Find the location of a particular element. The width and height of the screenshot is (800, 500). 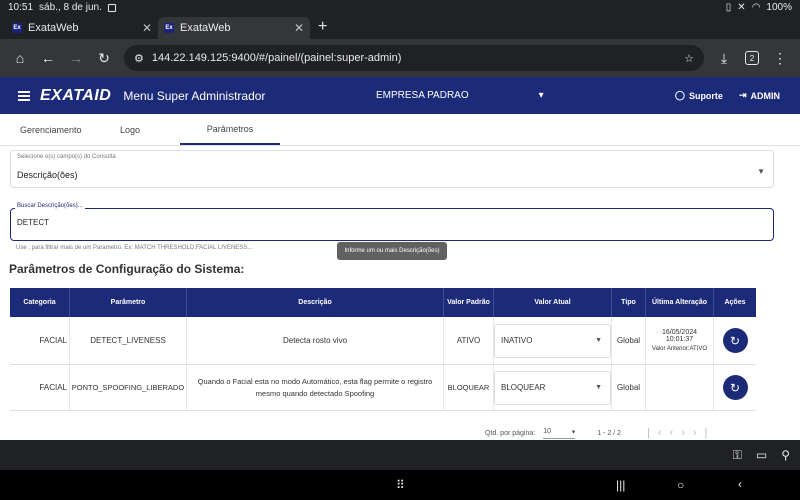

field-select-value: Descrição(ões) is located at coordinates (47, 175).